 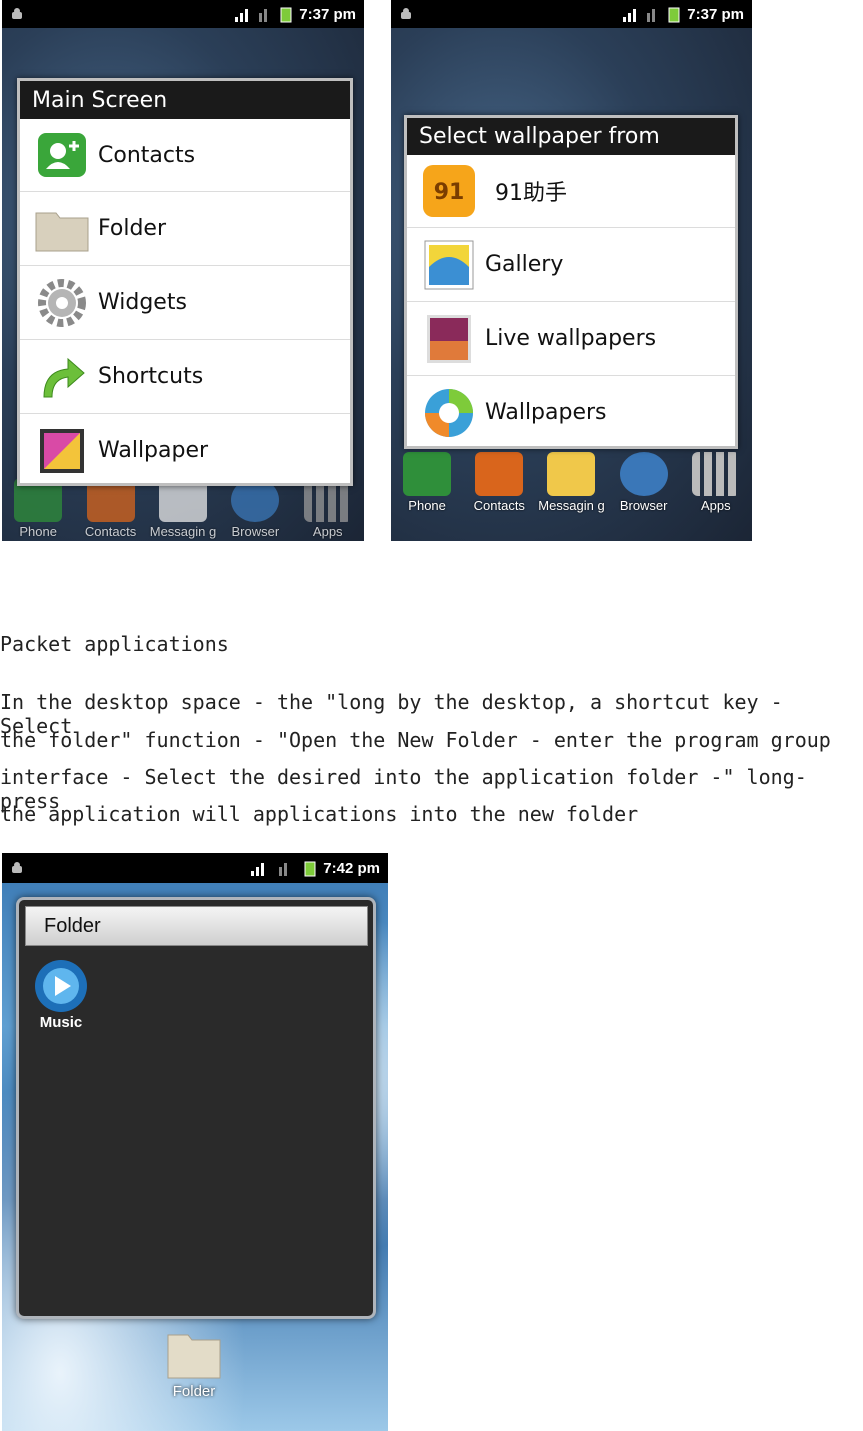 I want to click on svg-text: 91, so click(x=449, y=192).